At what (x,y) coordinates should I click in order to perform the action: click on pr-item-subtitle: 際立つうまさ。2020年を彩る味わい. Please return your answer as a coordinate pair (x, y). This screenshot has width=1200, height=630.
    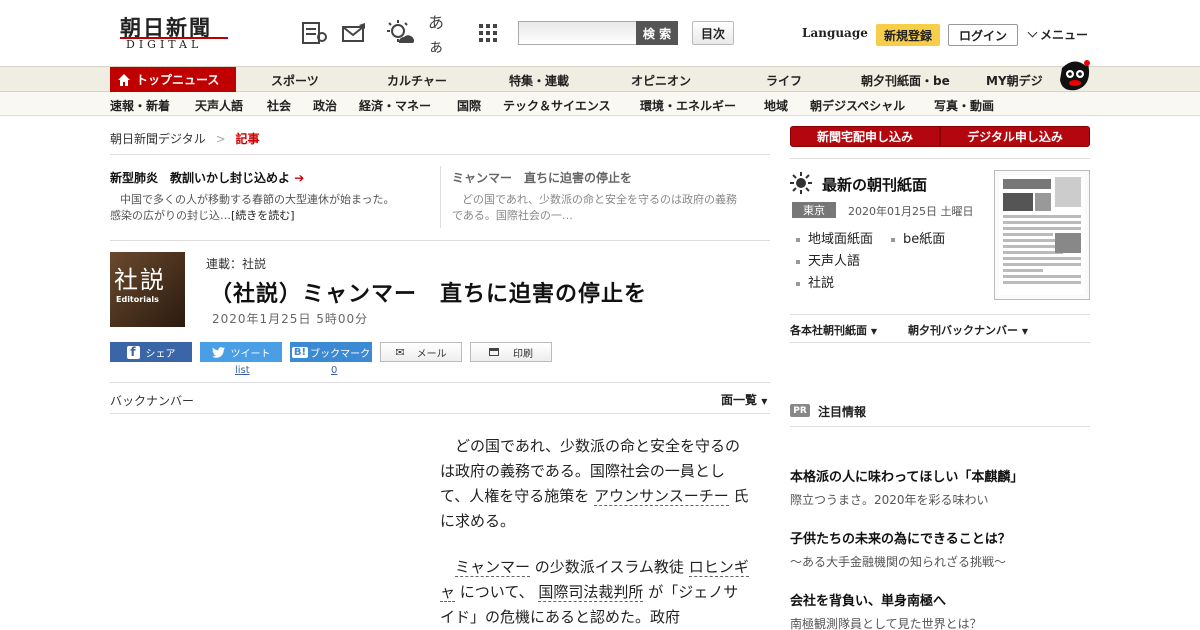
    Looking at the image, I should click on (889, 500).